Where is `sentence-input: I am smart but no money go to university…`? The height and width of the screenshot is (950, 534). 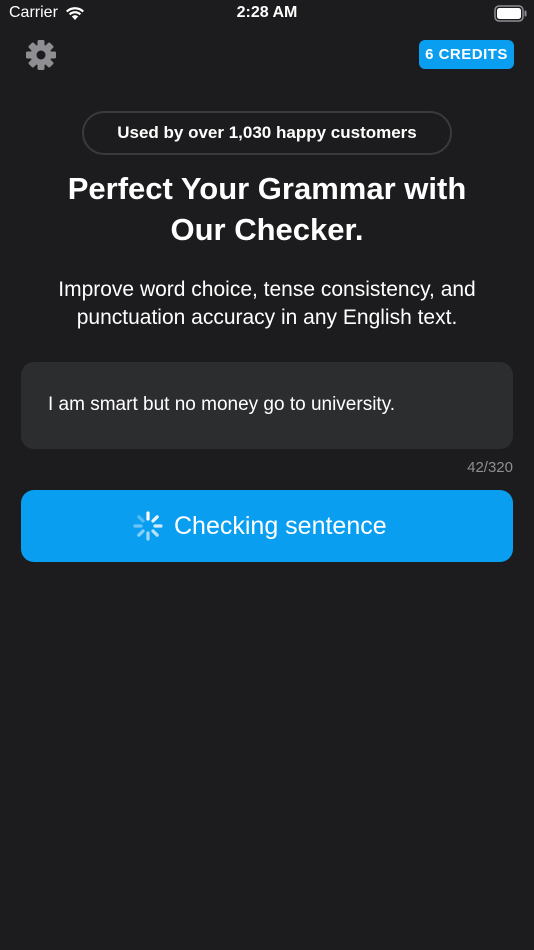 sentence-input: I am smart but no money go to university… is located at coordinates (267, 405).